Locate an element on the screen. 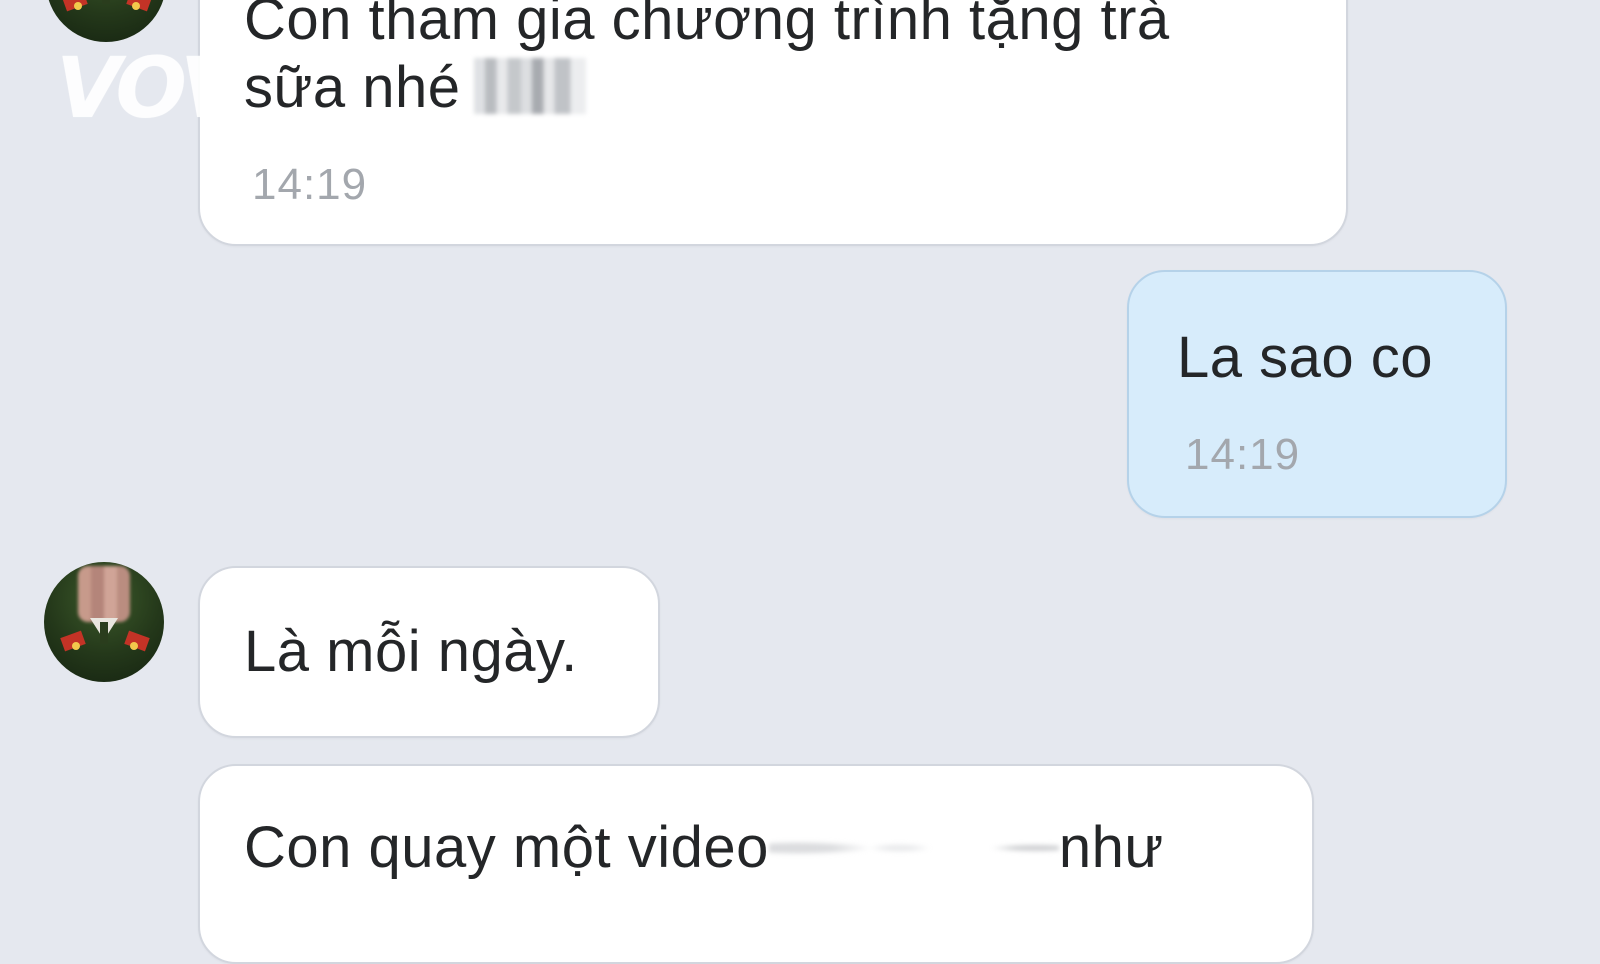 The image size is (1600, 964). message-text-end: như is located at coordinates (1111, 847).